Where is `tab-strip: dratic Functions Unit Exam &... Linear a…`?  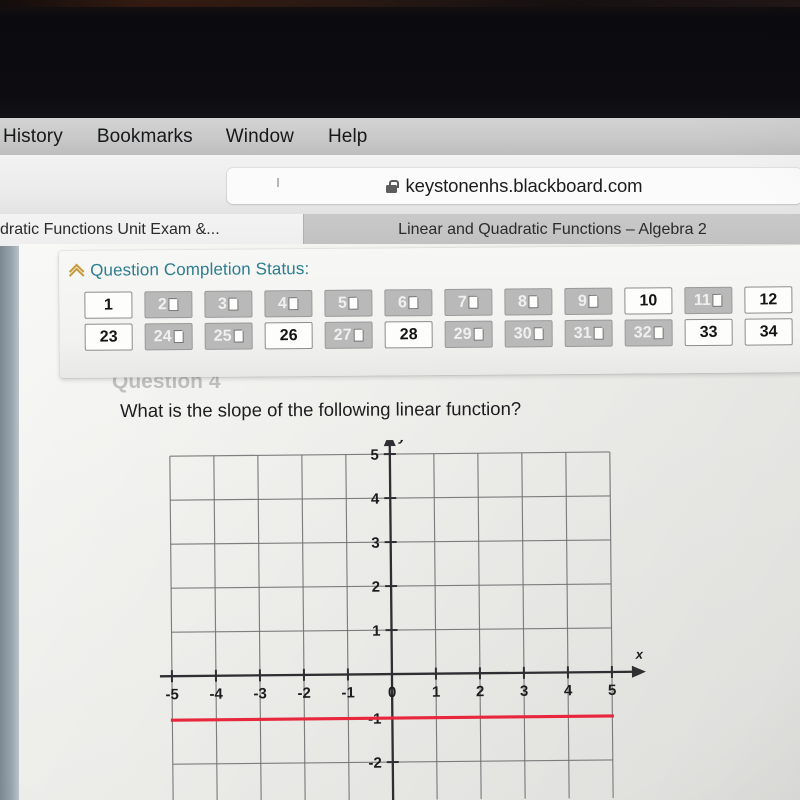
tab-strip: dratic Functions Unit Exam &... Linear a… is located at coordinates (400, 230).